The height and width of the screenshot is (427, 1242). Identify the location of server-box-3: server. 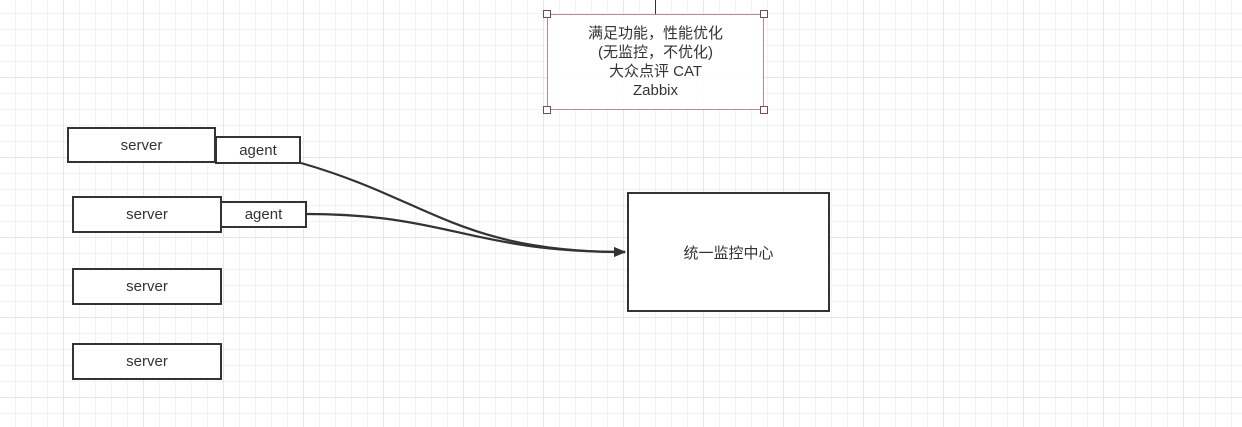
(147, 286).